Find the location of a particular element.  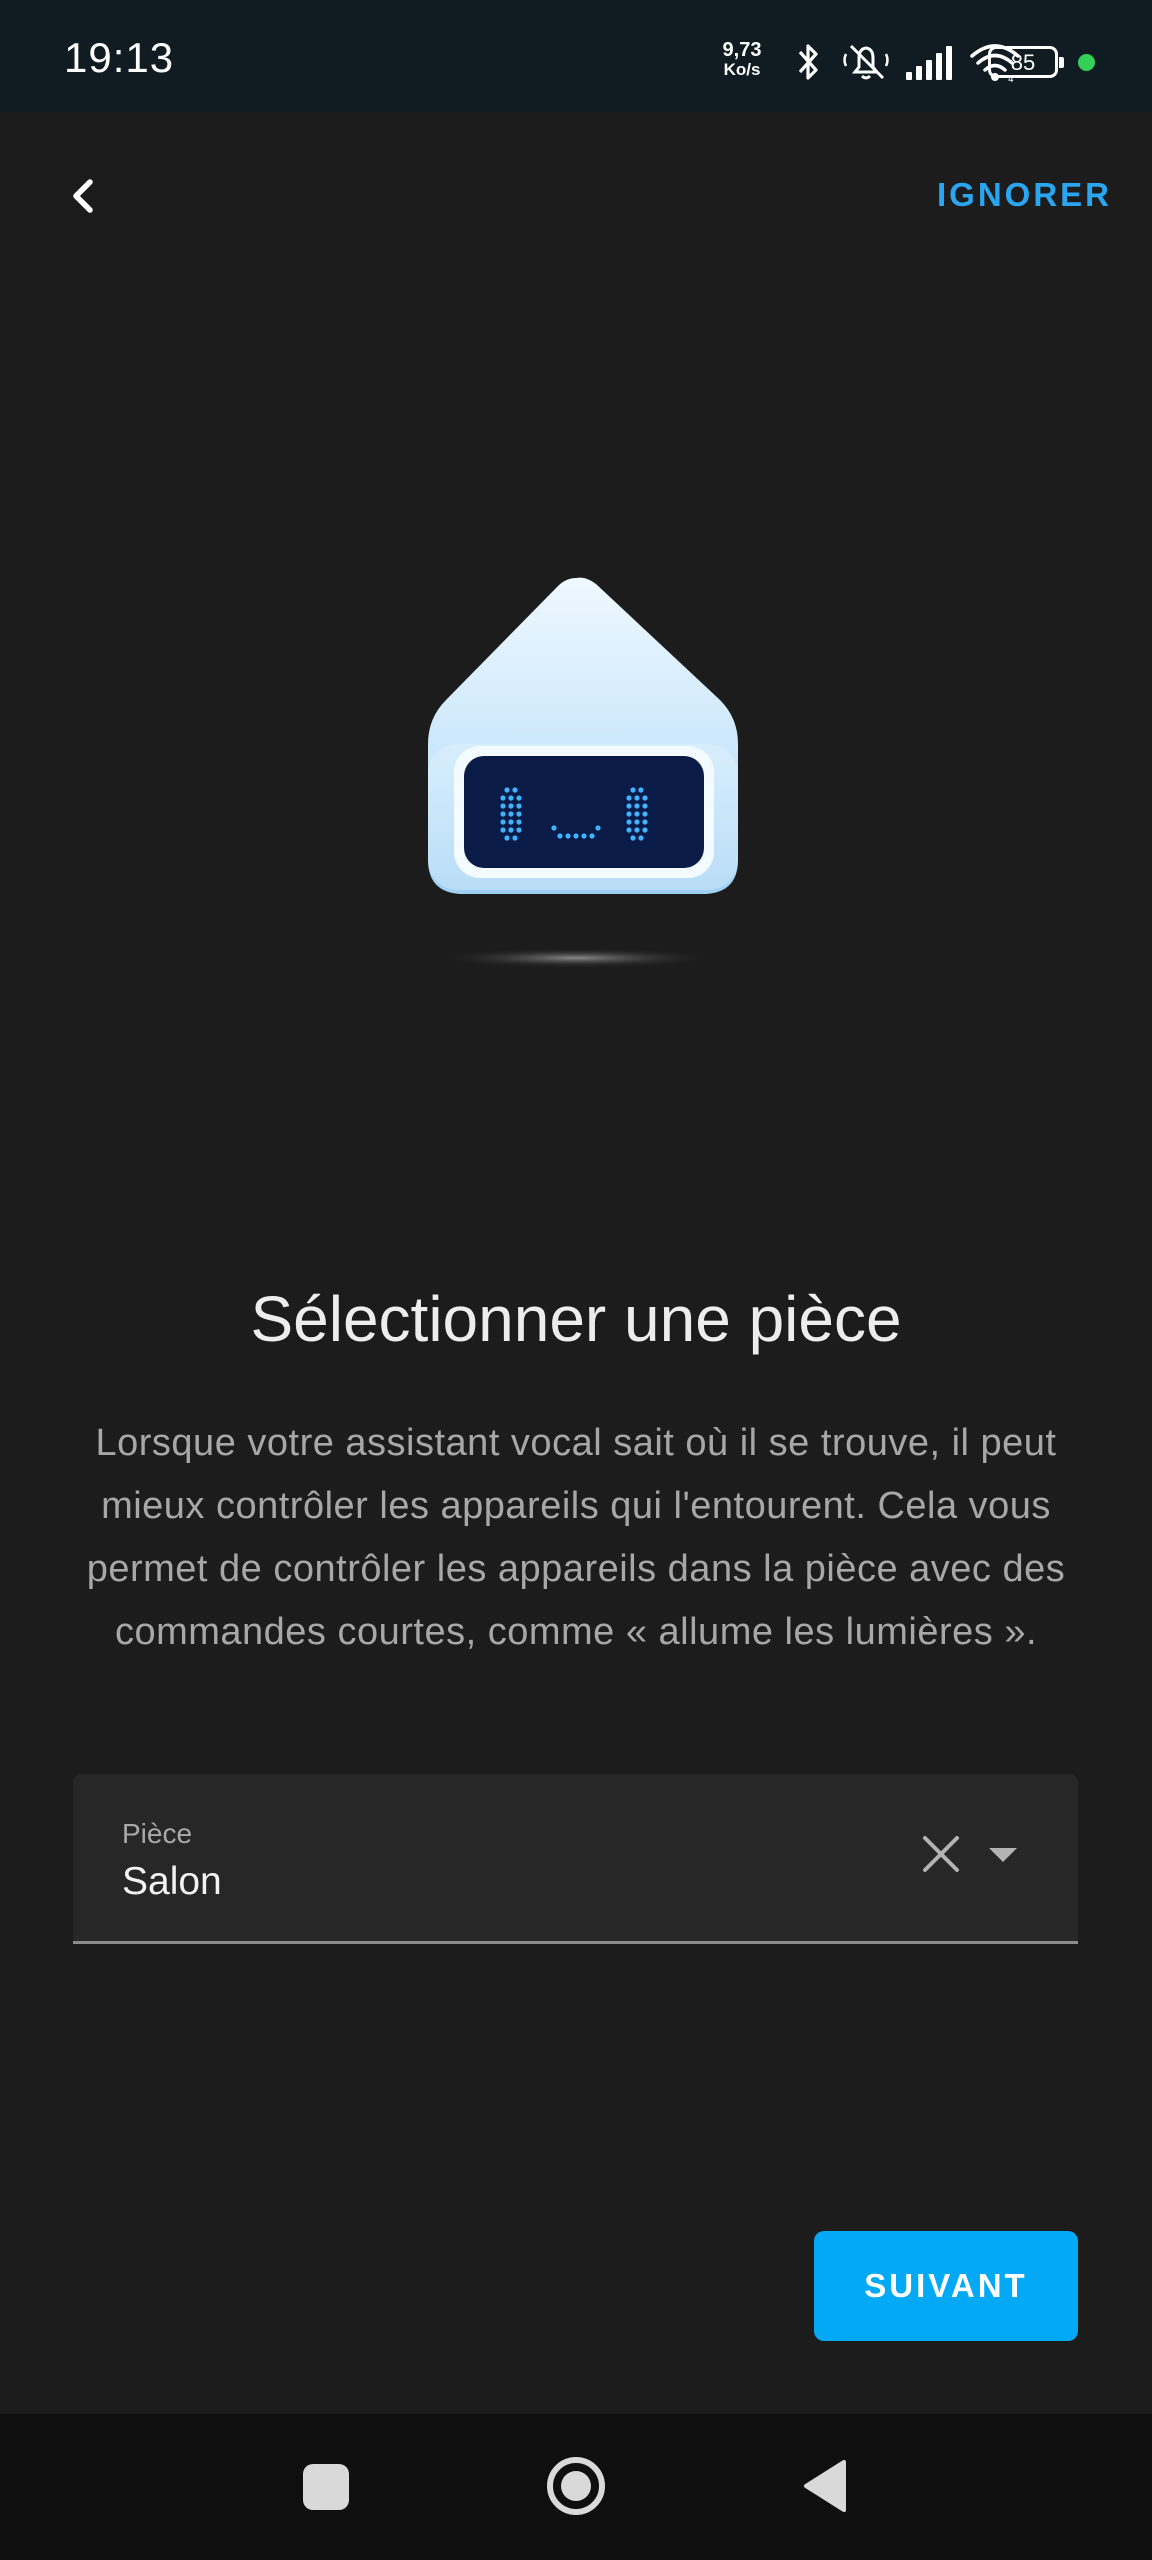

room-dropdown-button is located at coordinates (1003, 1854).